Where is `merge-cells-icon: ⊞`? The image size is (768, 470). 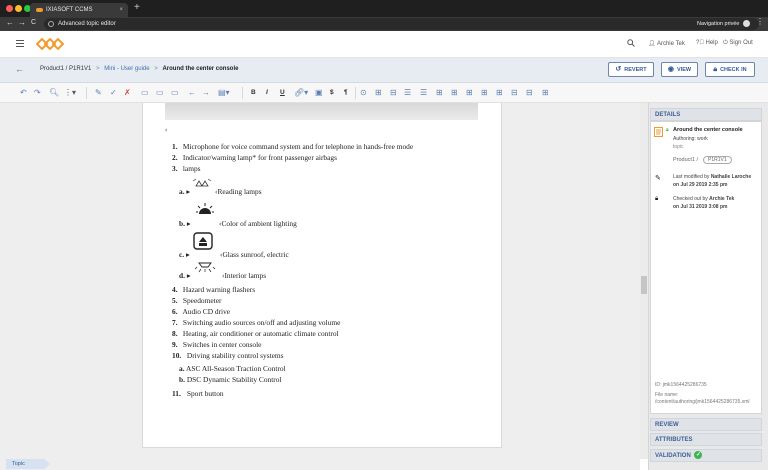
merge-cells-icon: ⊞ is located at coordinates (545, 93).